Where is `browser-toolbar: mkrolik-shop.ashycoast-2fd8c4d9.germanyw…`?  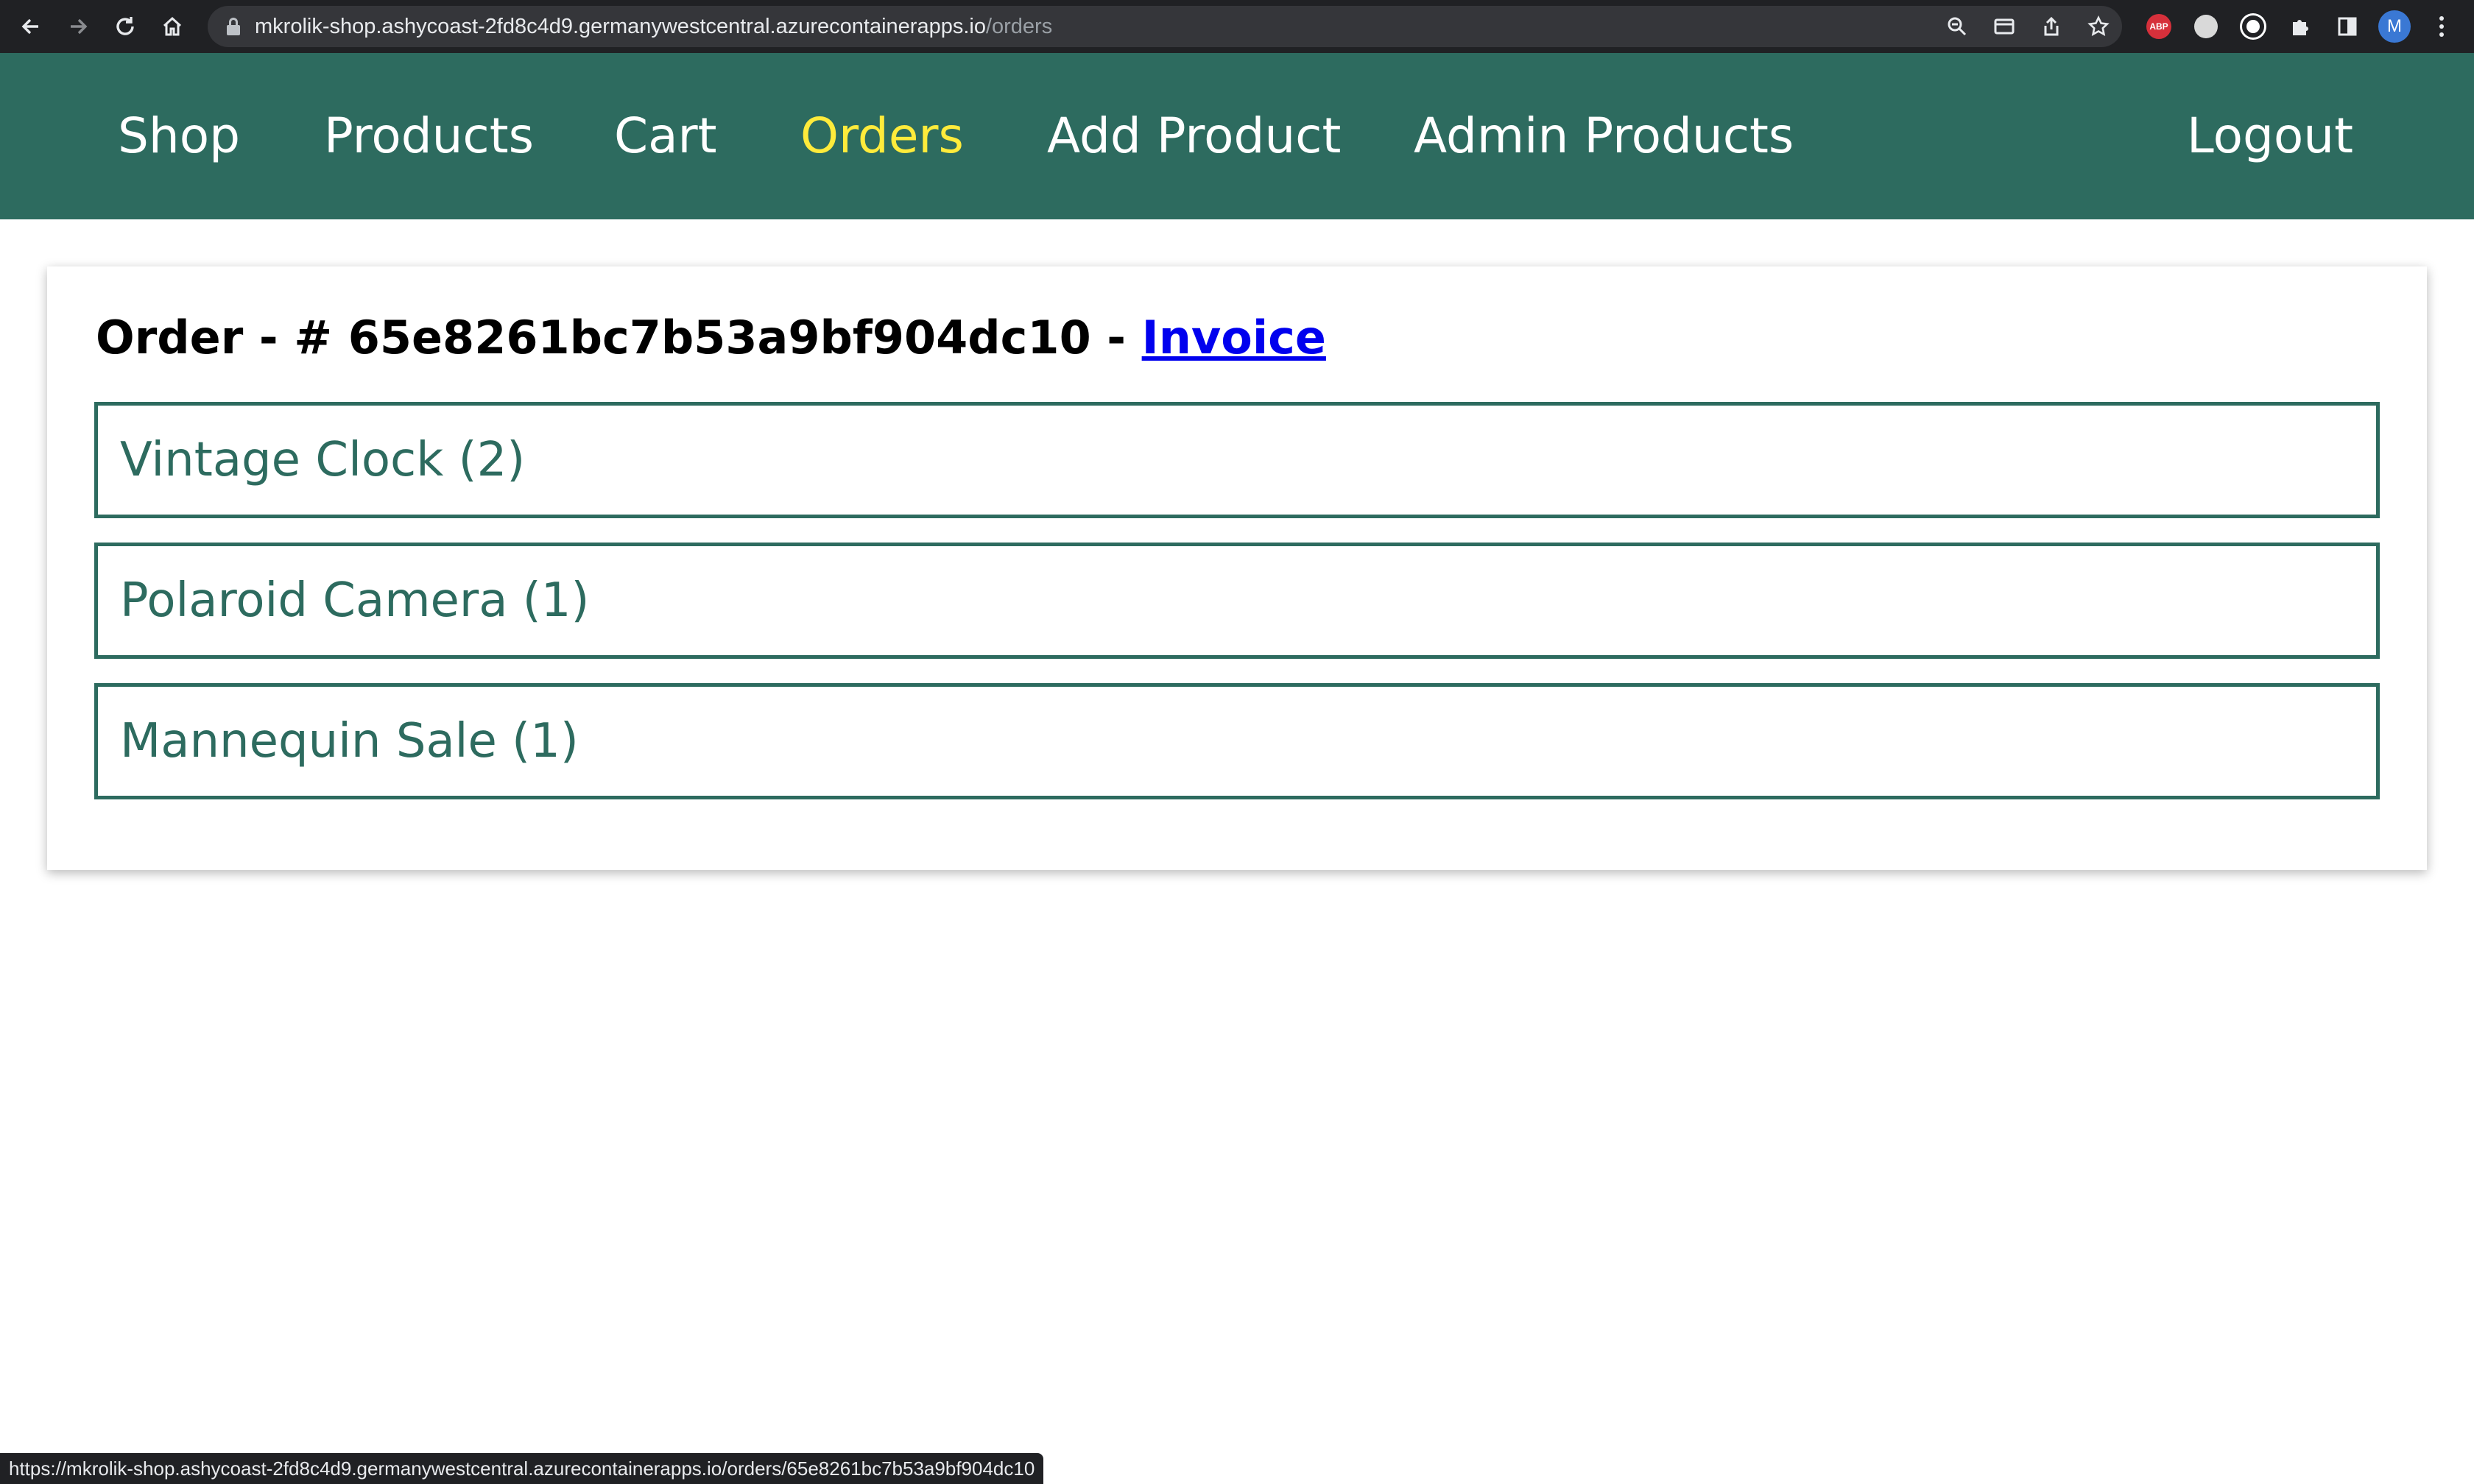
browser-toolbar: mkrolik-shop.ashycoast-2fd8c4d9.germanyw… is located at coordinates (1237, 26).